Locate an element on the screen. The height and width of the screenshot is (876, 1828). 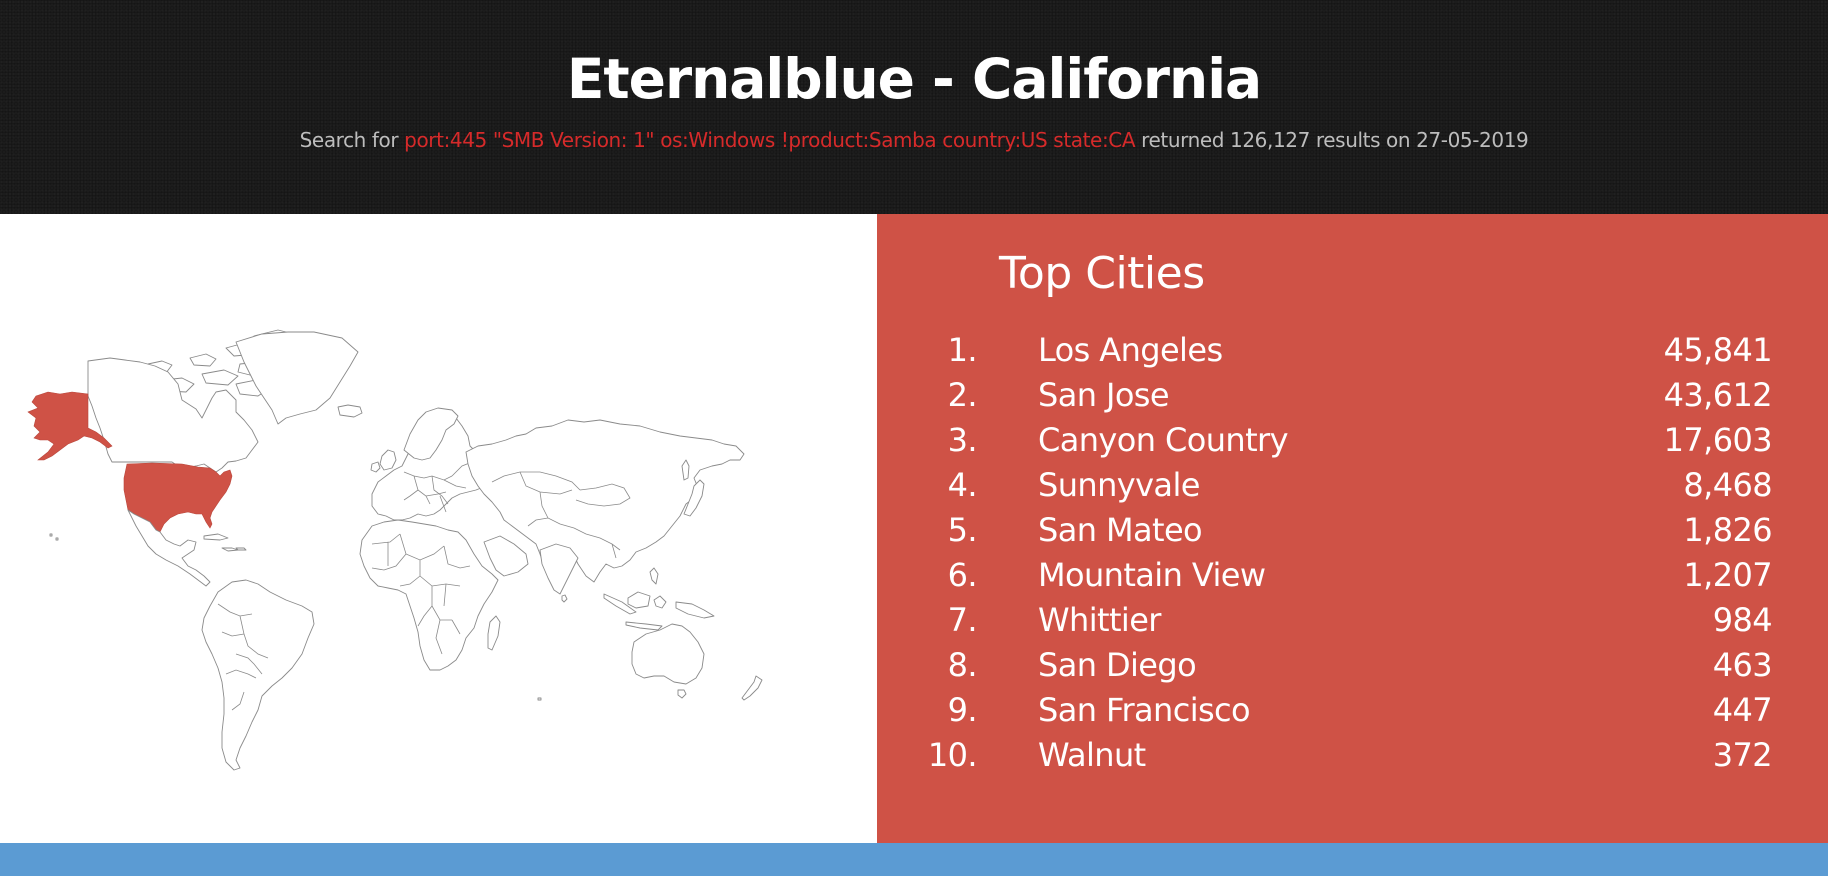
country-mexico is located at coordinates (169, 548).